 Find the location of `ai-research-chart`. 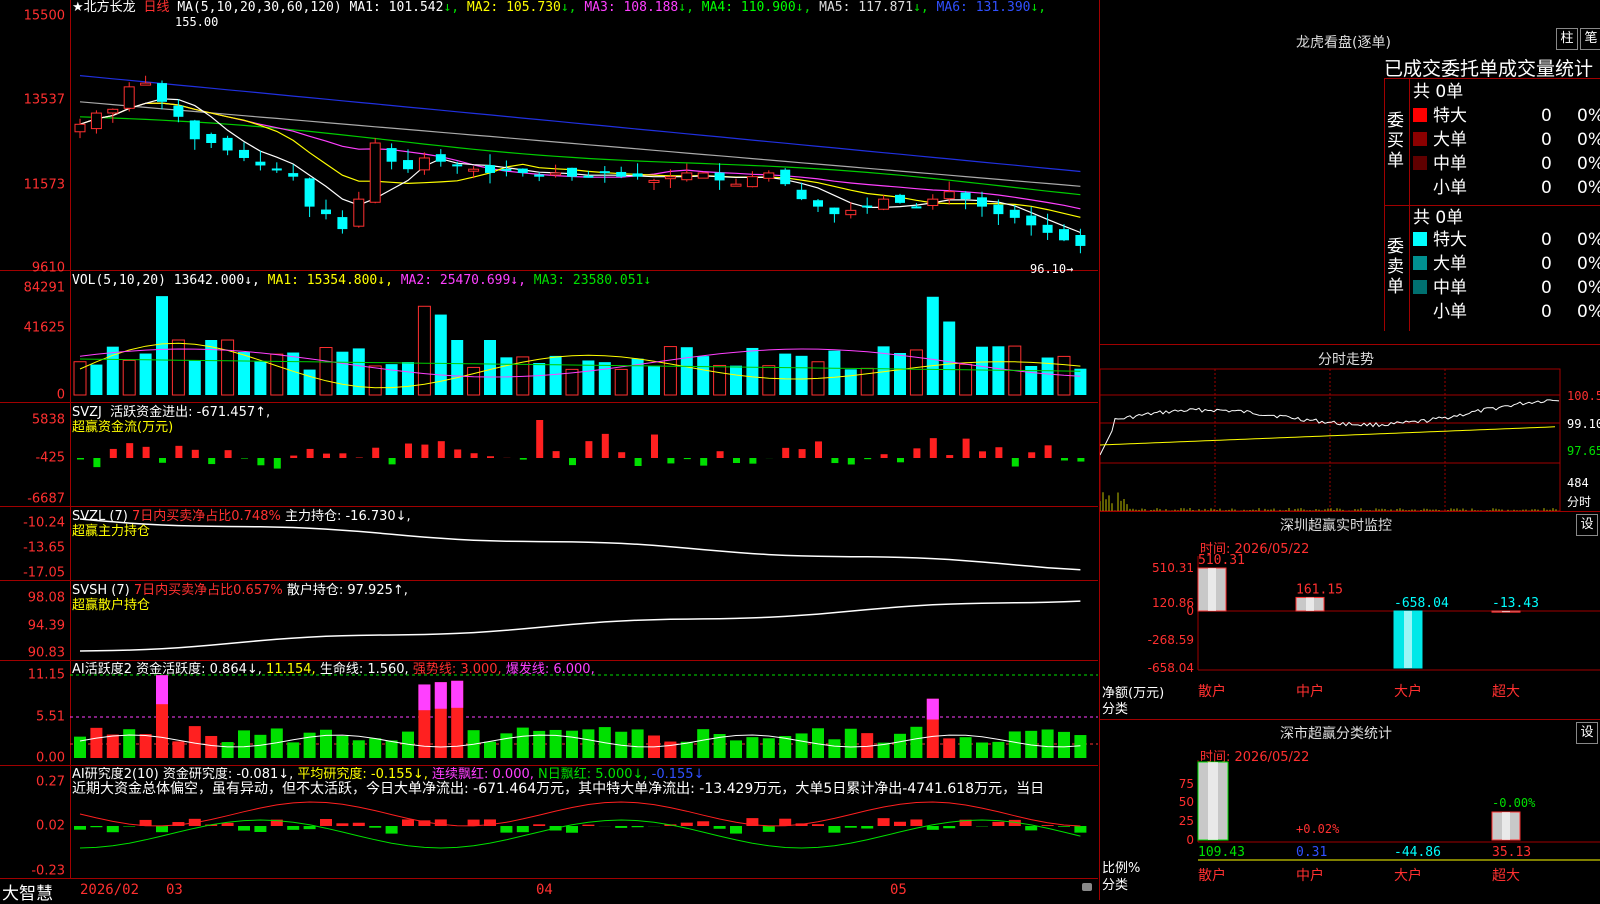

ai-research-chart is located at coordinates (549, 822).